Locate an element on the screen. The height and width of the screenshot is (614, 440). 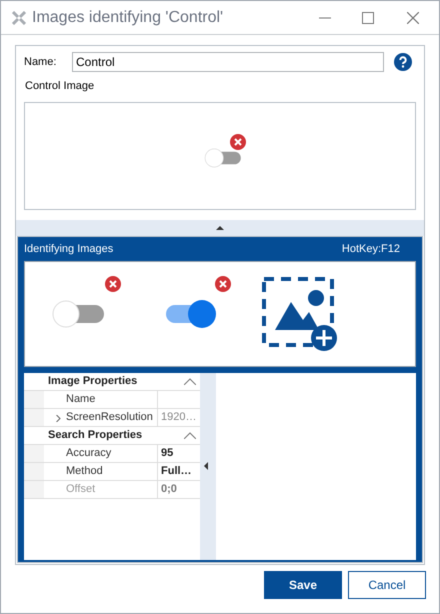
expand-arrow-icon is located at coordinates (206, 466).